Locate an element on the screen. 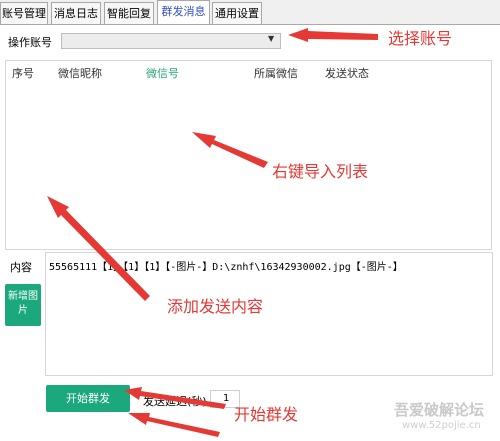 The height and width of the screenshot is (441, 500). arrow-import-list is located at coordinates (230, 150).